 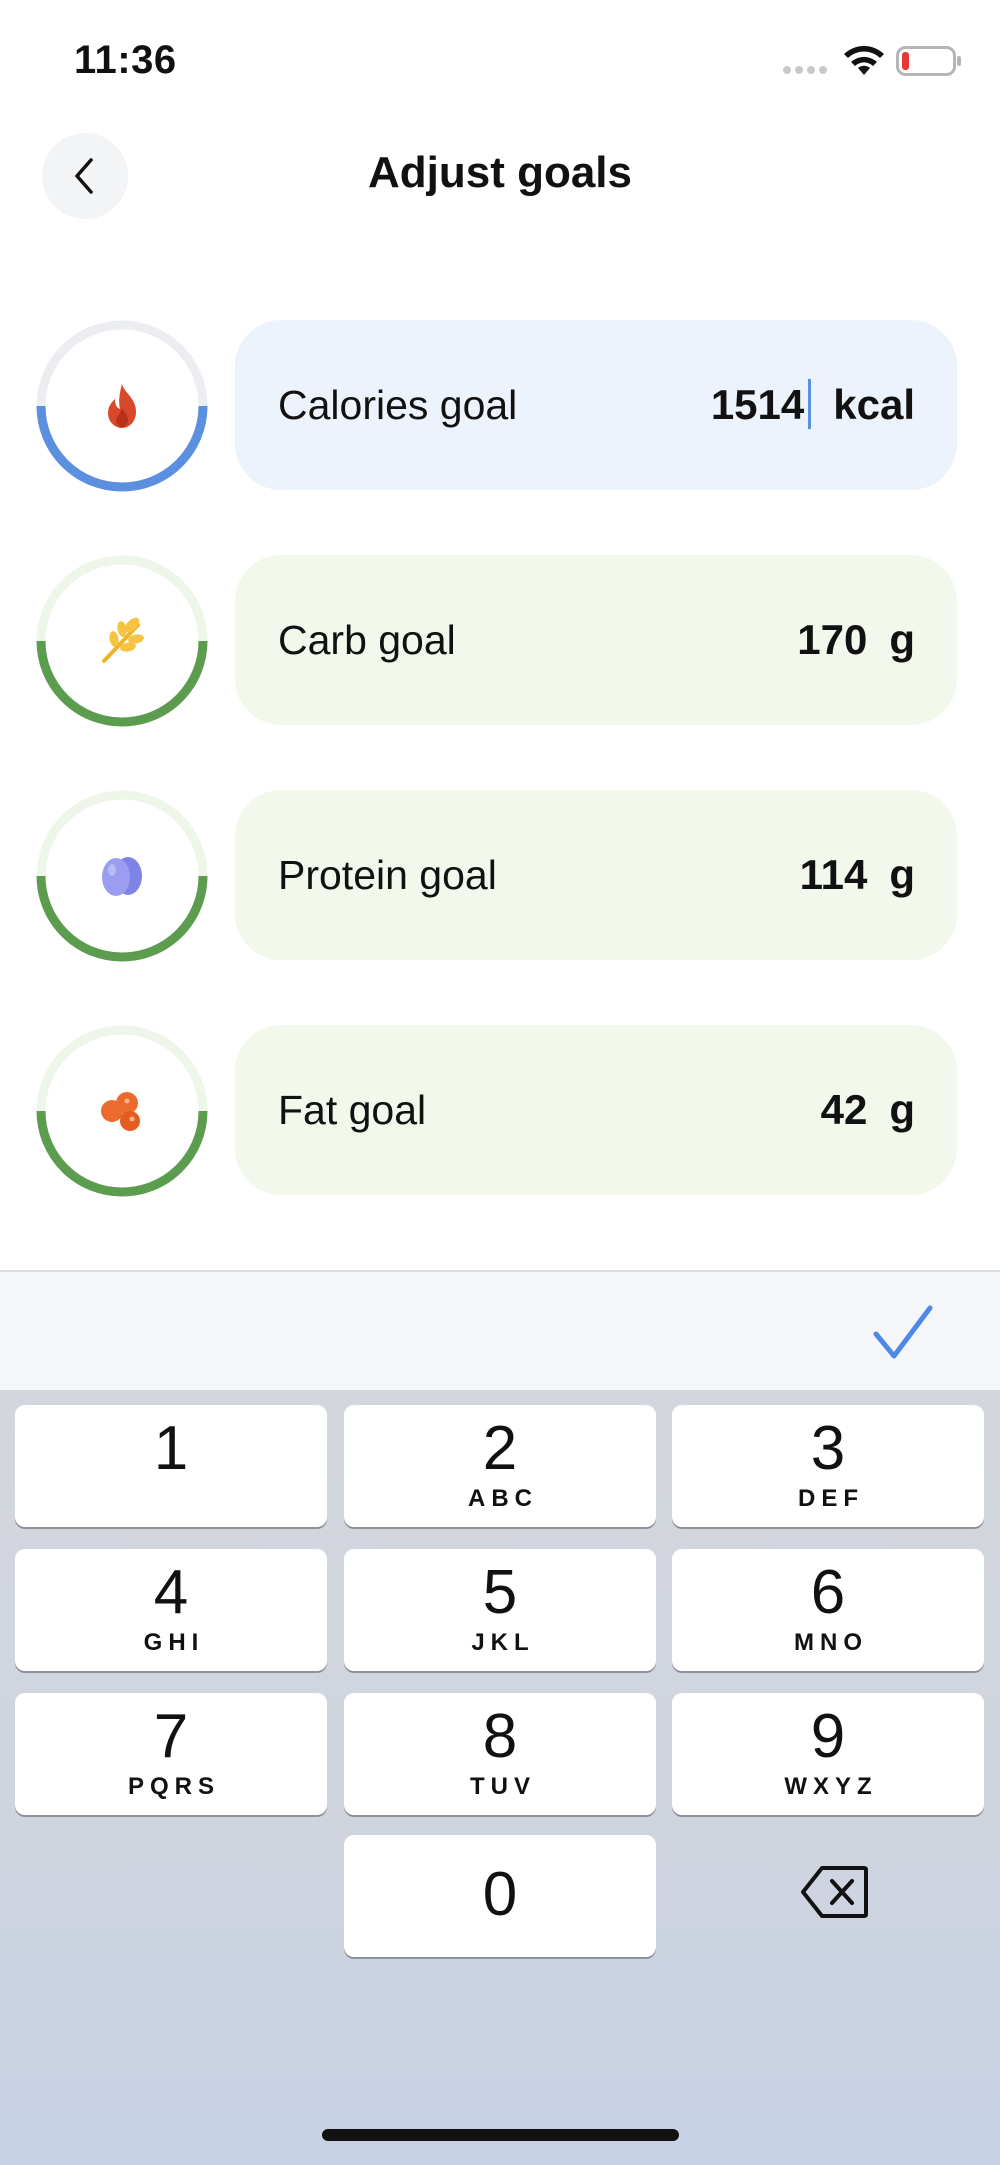 I want to click on nuts-icon, so click(x=120, y=1111).